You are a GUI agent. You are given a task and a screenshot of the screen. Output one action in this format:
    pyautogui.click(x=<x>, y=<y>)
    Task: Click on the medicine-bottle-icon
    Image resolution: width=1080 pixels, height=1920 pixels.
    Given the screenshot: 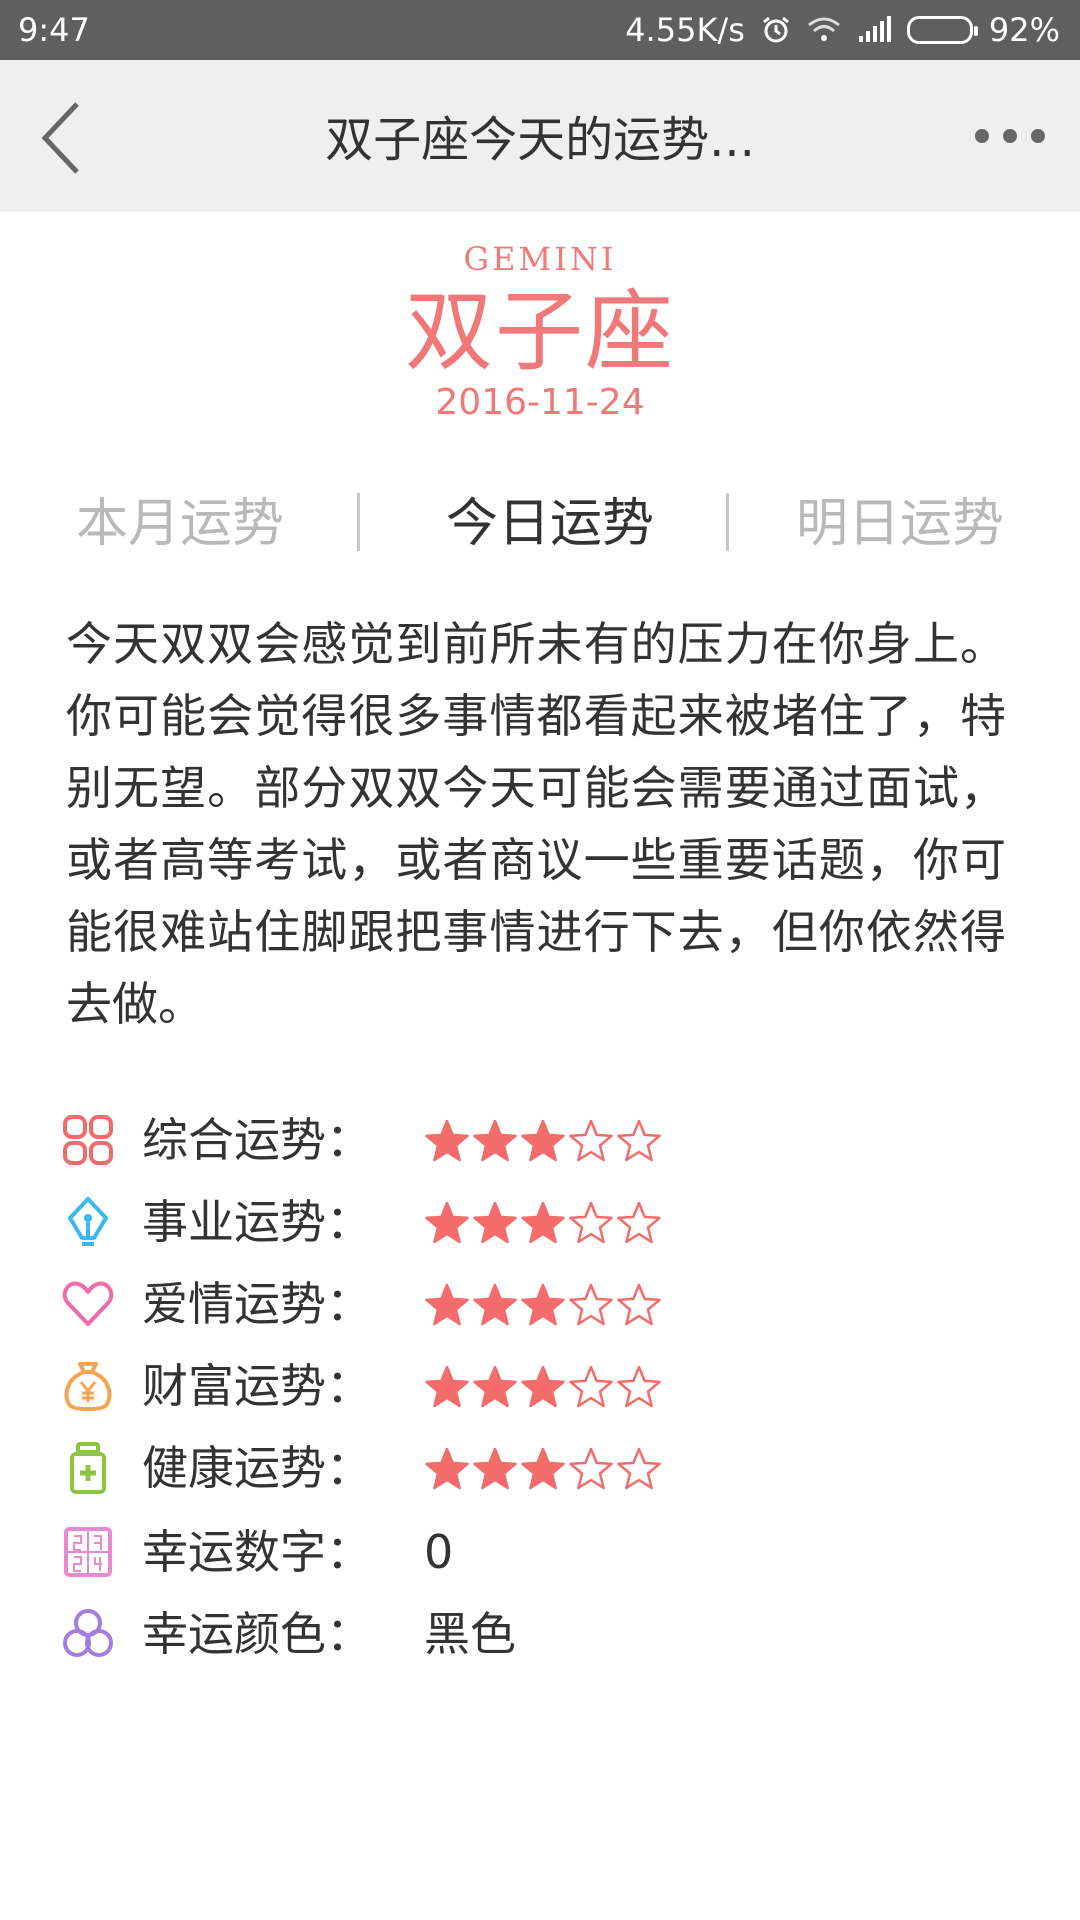 What is the action you would take?
    pyautogui.click(x=88, y=1468)
    